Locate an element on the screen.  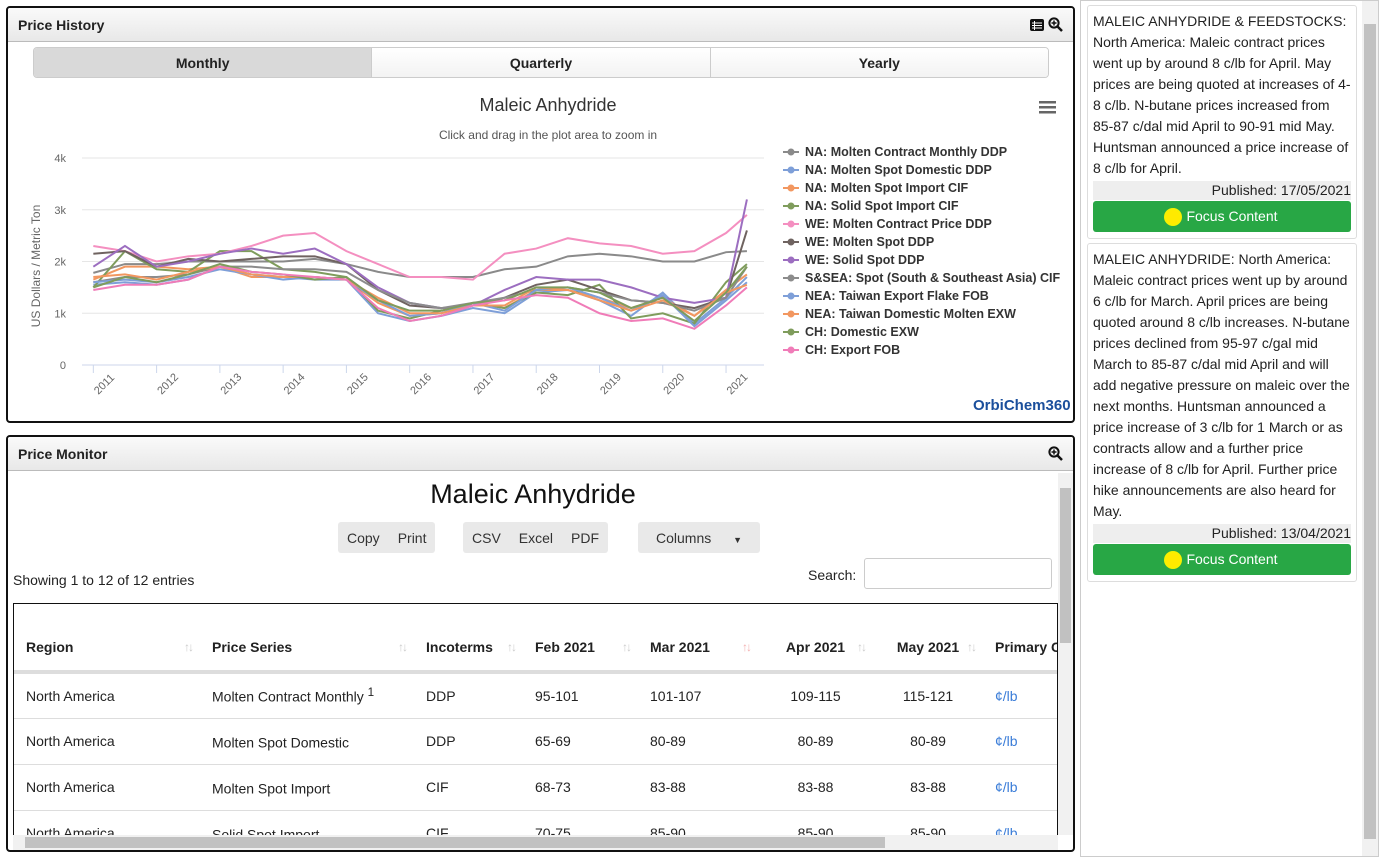
legend-item: NA: Solid Spot Import CIF is located at coordinates (921, 206).